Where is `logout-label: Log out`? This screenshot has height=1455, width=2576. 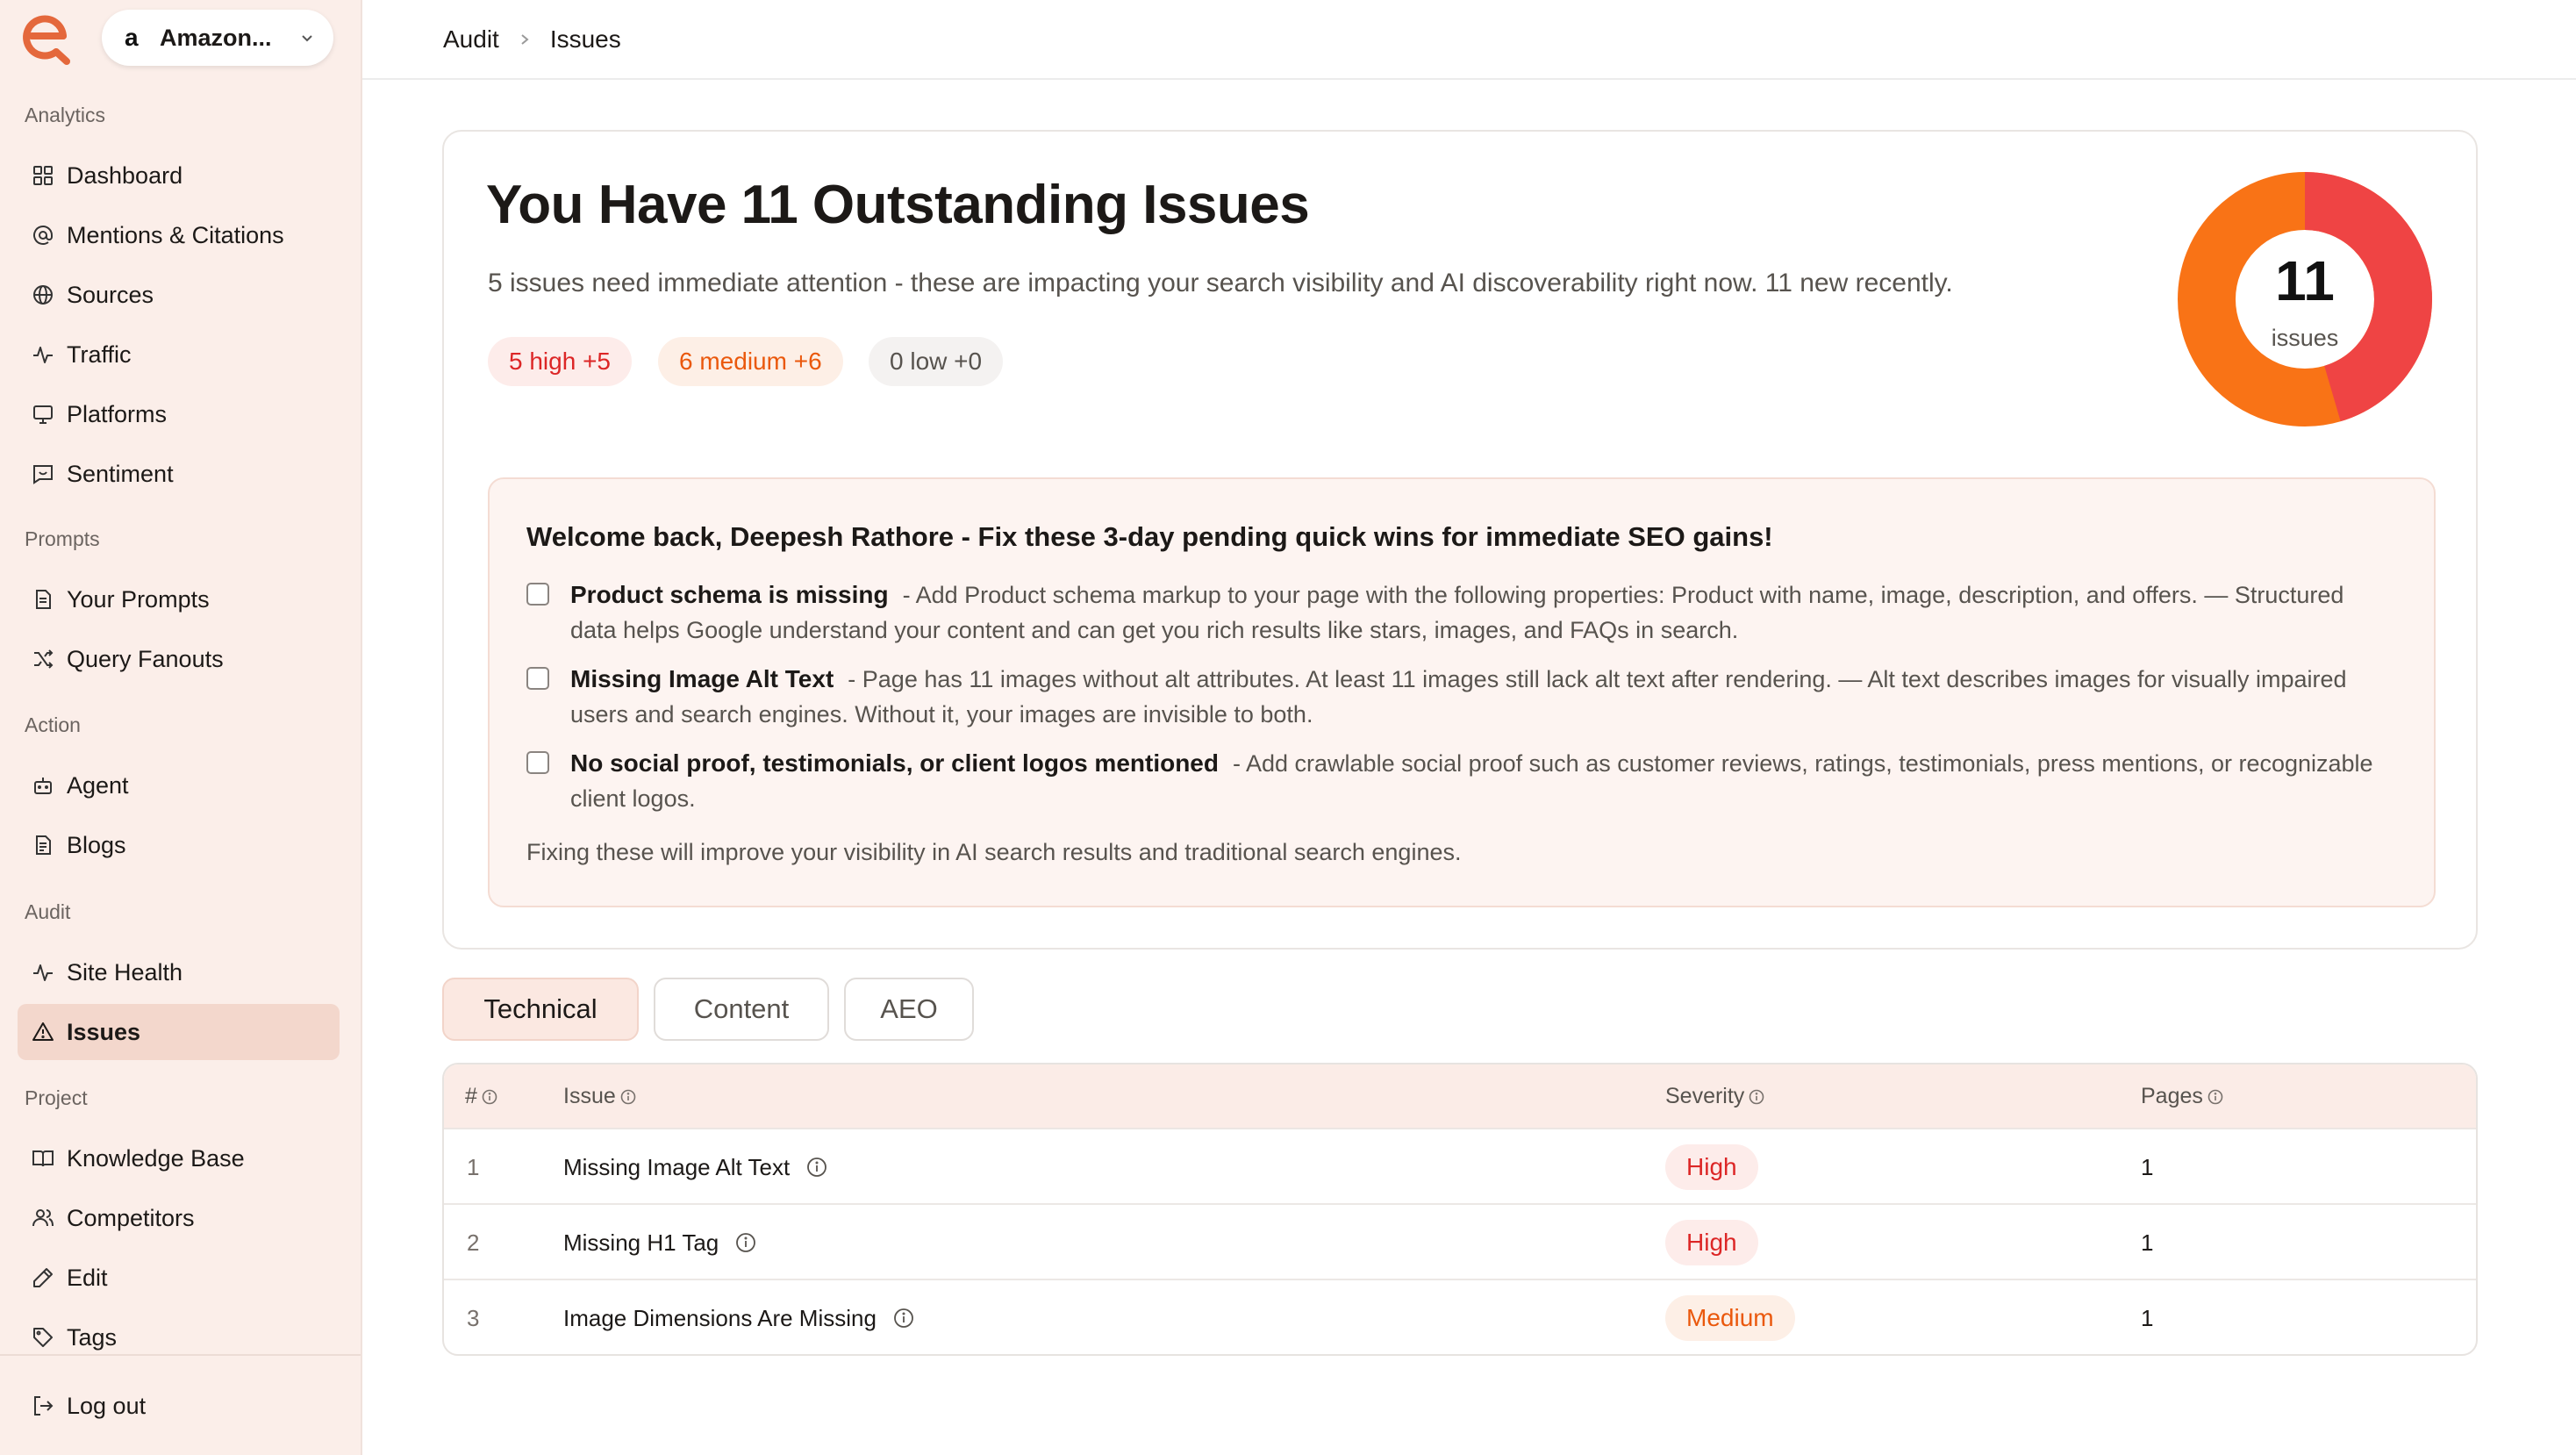
logout-label: Log out is located at coordinates (107, 1405).